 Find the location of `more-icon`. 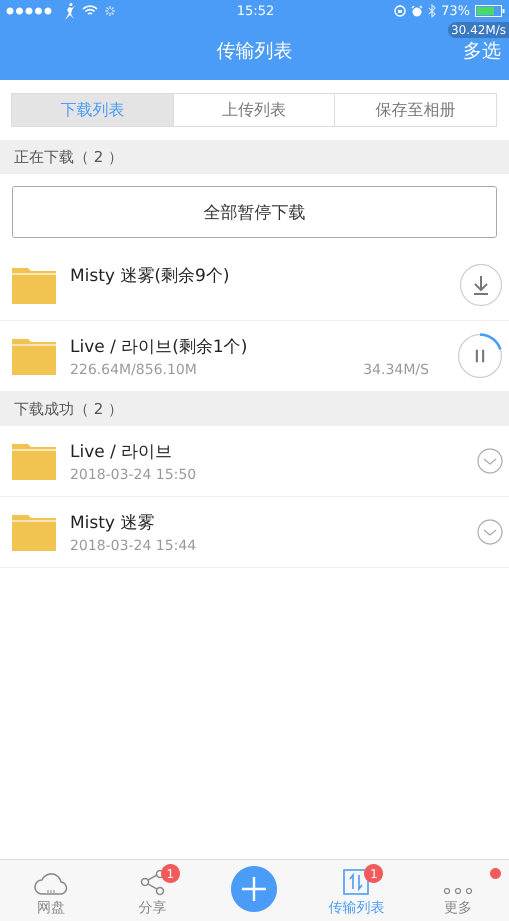

more-icon is located at coordinates (458, 891).